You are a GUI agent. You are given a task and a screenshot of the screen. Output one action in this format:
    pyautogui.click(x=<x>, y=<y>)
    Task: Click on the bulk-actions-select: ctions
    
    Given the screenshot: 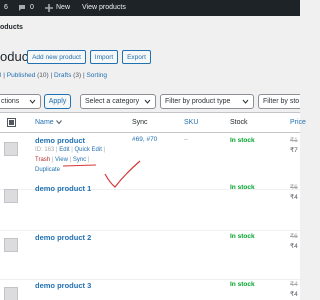 What is the action you would take?
    pyautogui.click(x=20, y=101)
    